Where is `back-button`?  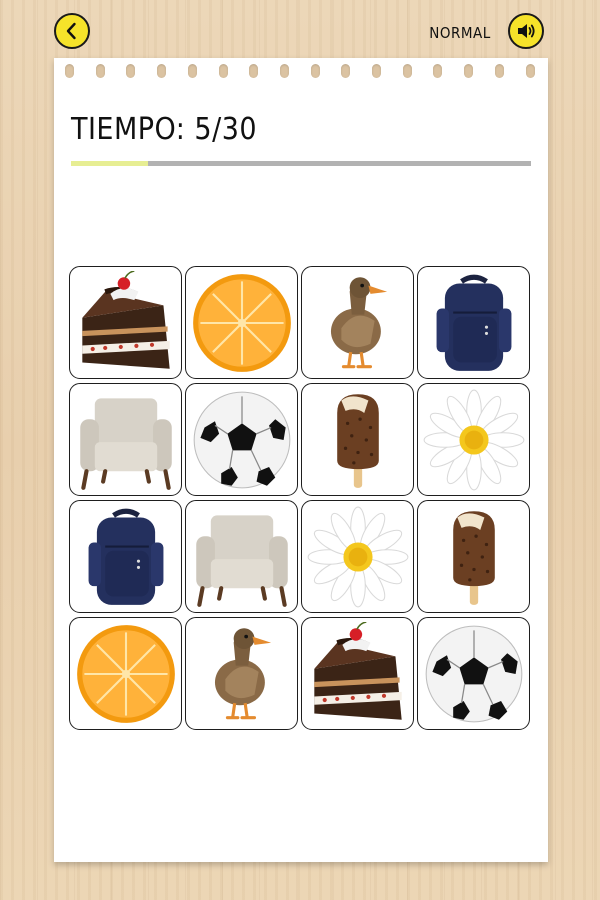
back-button is located at coordinates (72, 31).